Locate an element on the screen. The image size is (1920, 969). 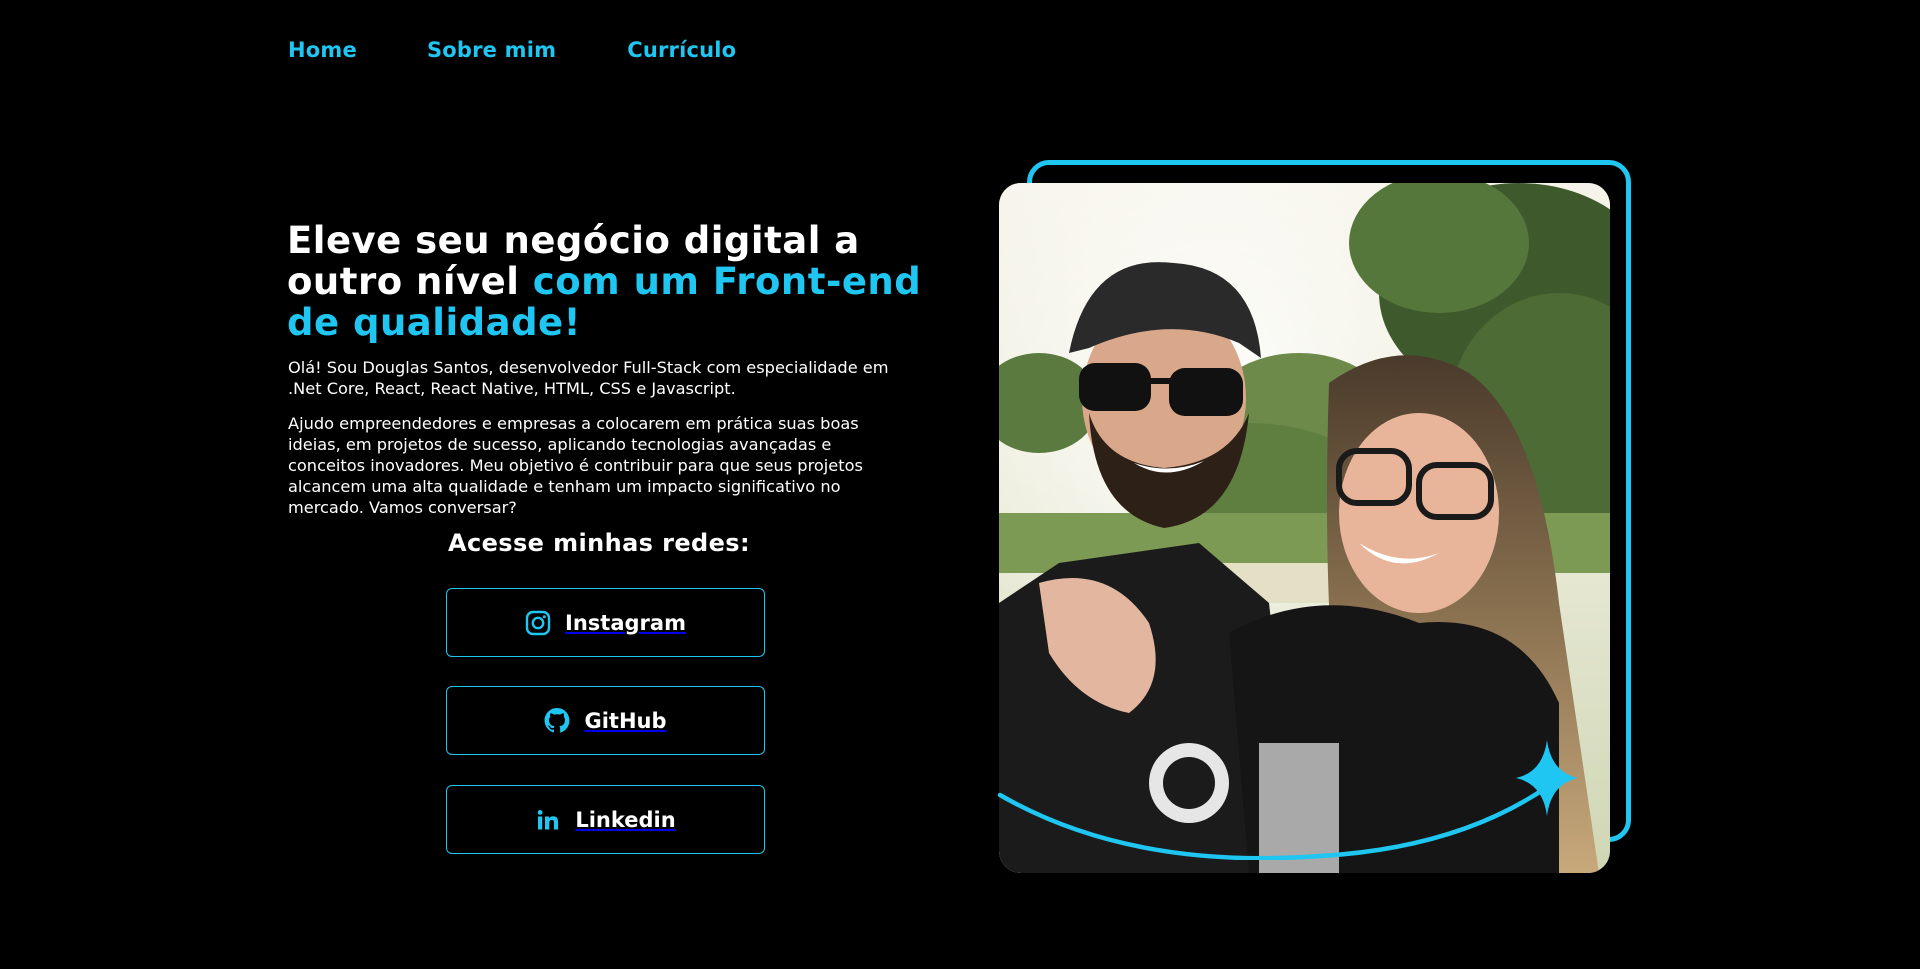
social-section-title: Acesse minhas redes: is located at coordinates (599, 543).